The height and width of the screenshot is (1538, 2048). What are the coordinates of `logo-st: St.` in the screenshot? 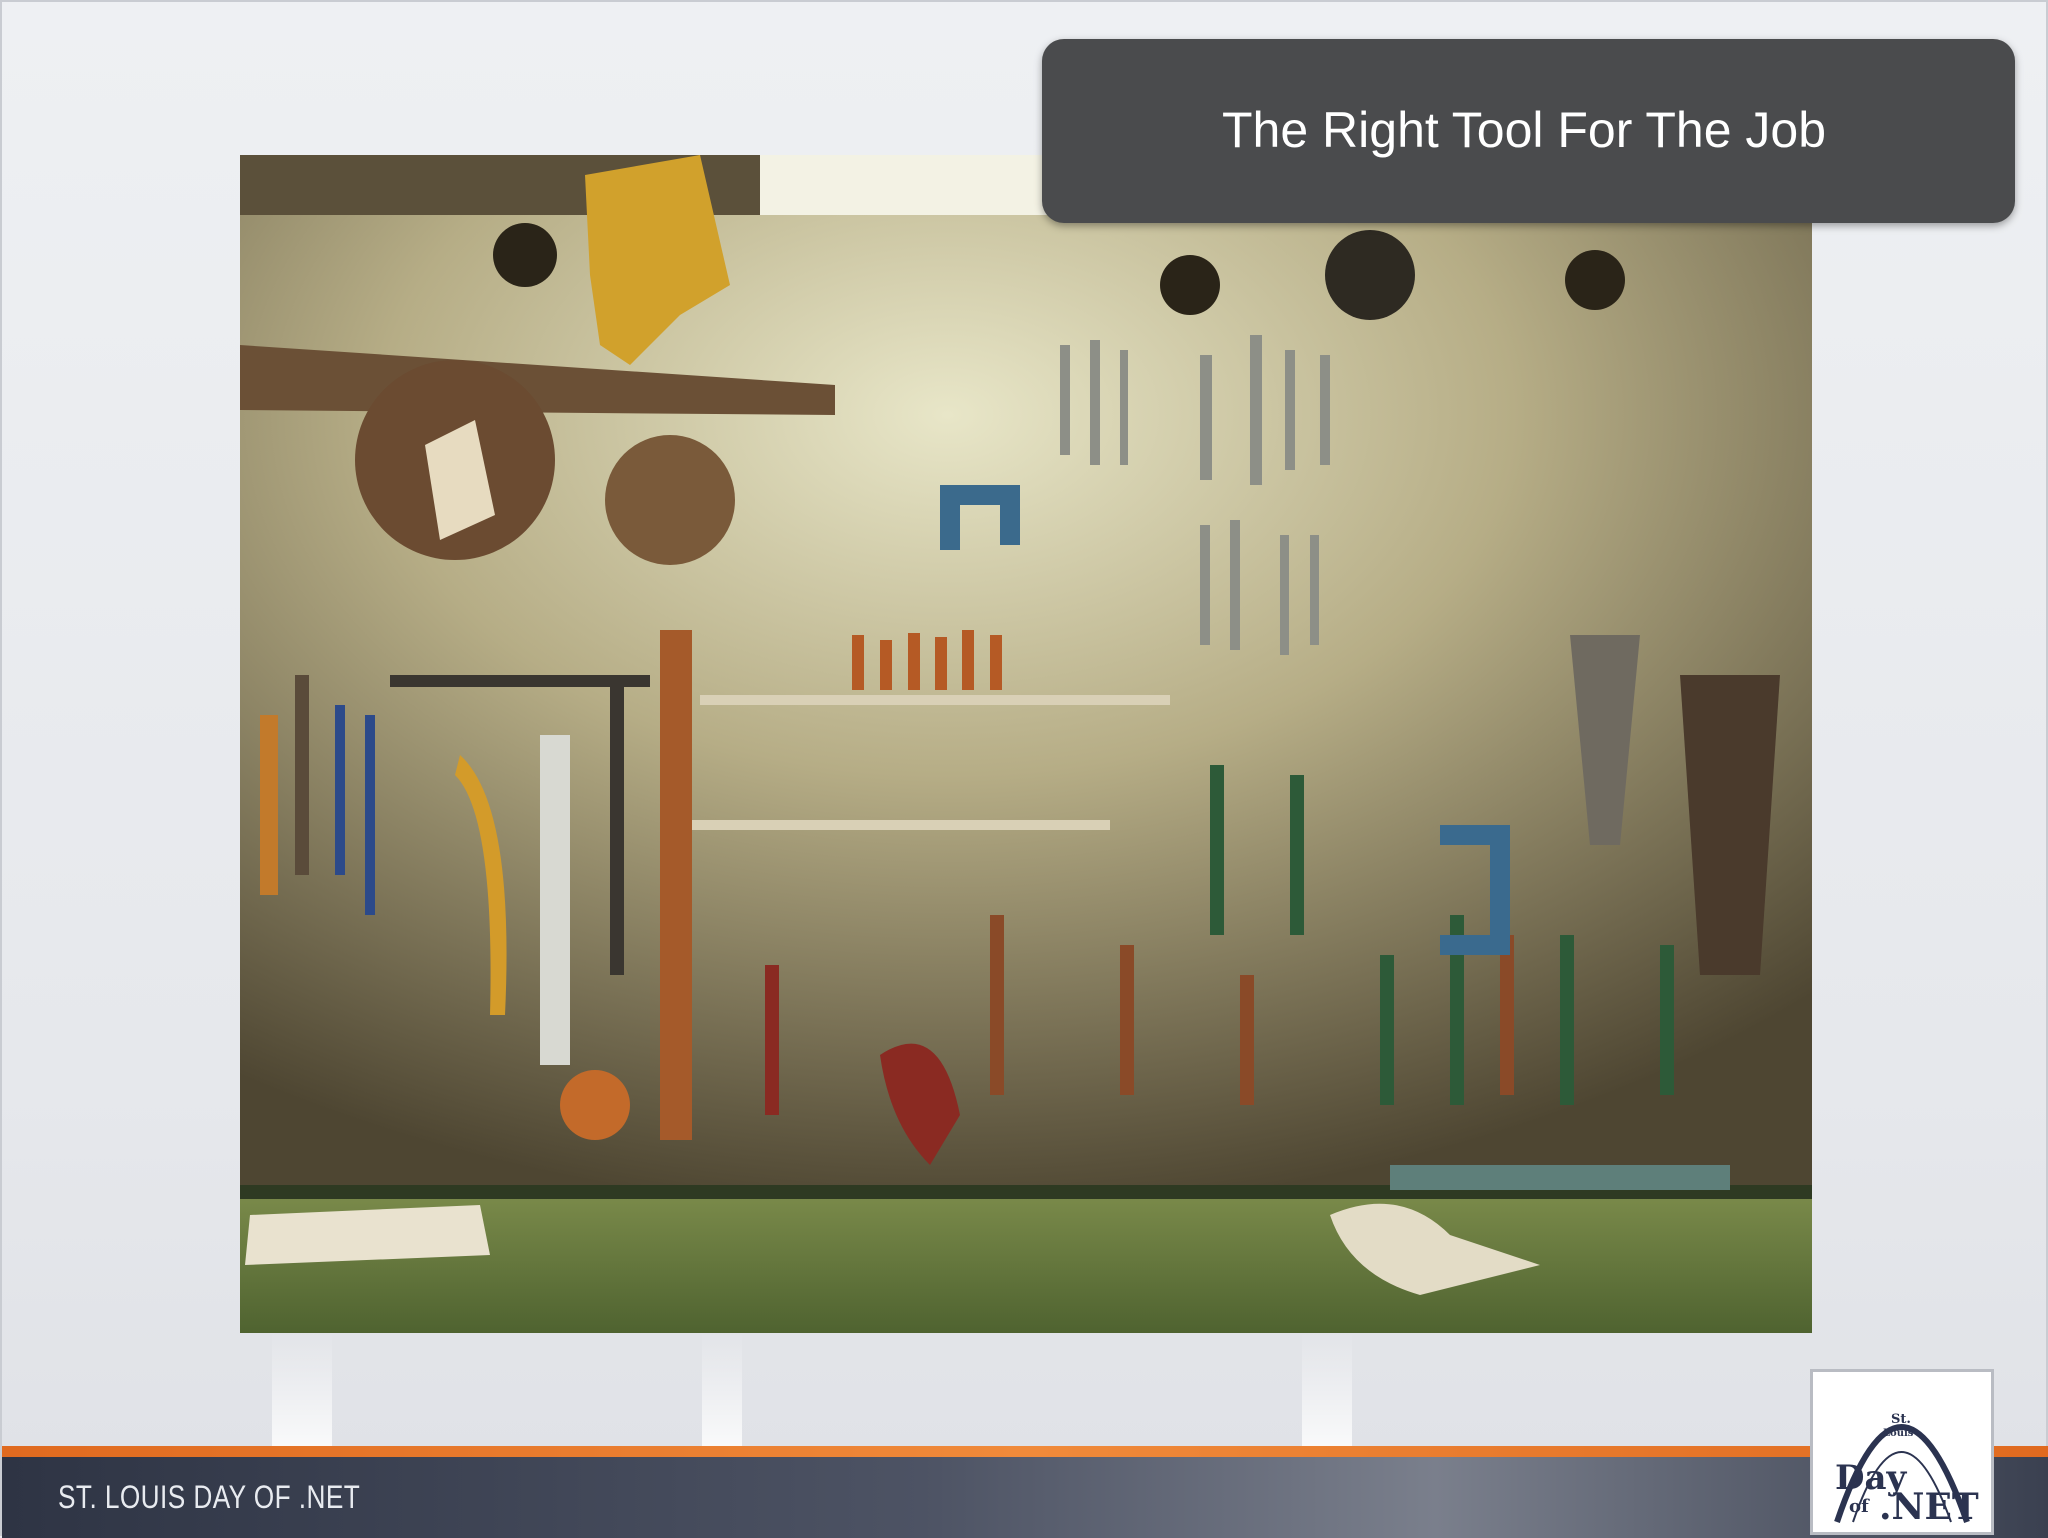 It's located at (1901, 1419).